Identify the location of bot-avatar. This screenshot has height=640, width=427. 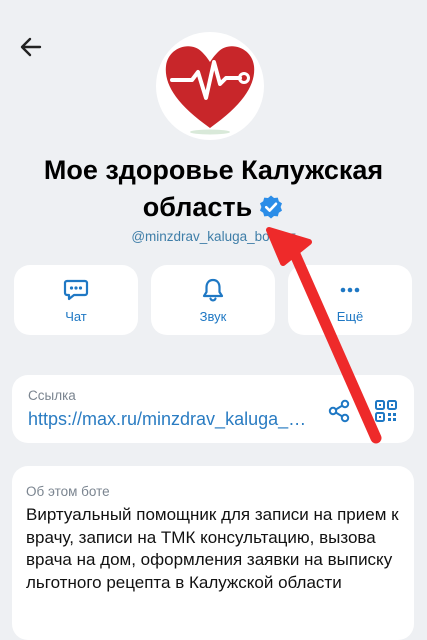
(210, 86).